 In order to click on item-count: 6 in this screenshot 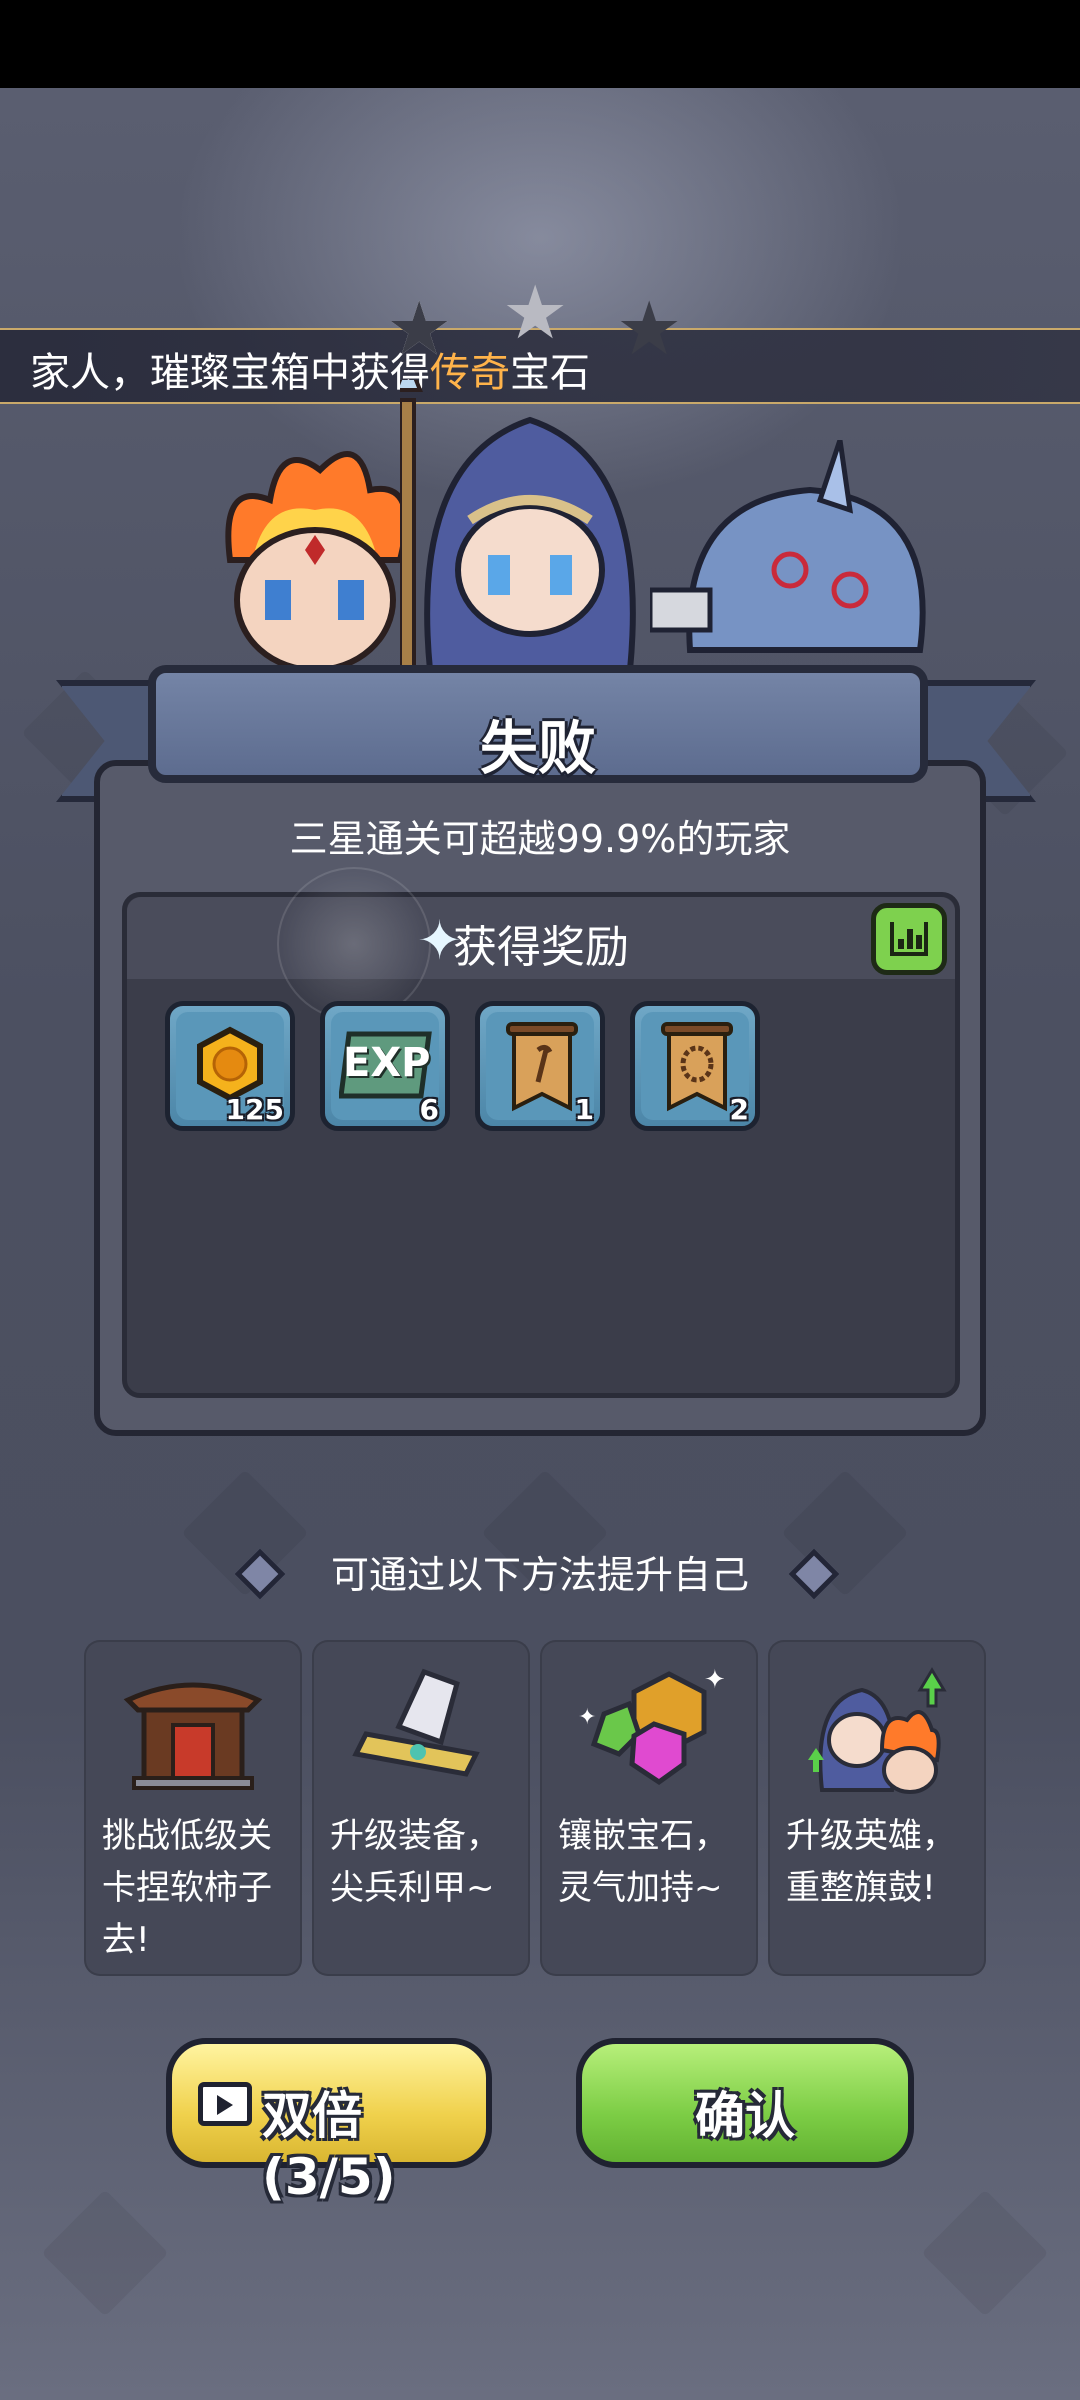, I will do `click(429, 1109)`.